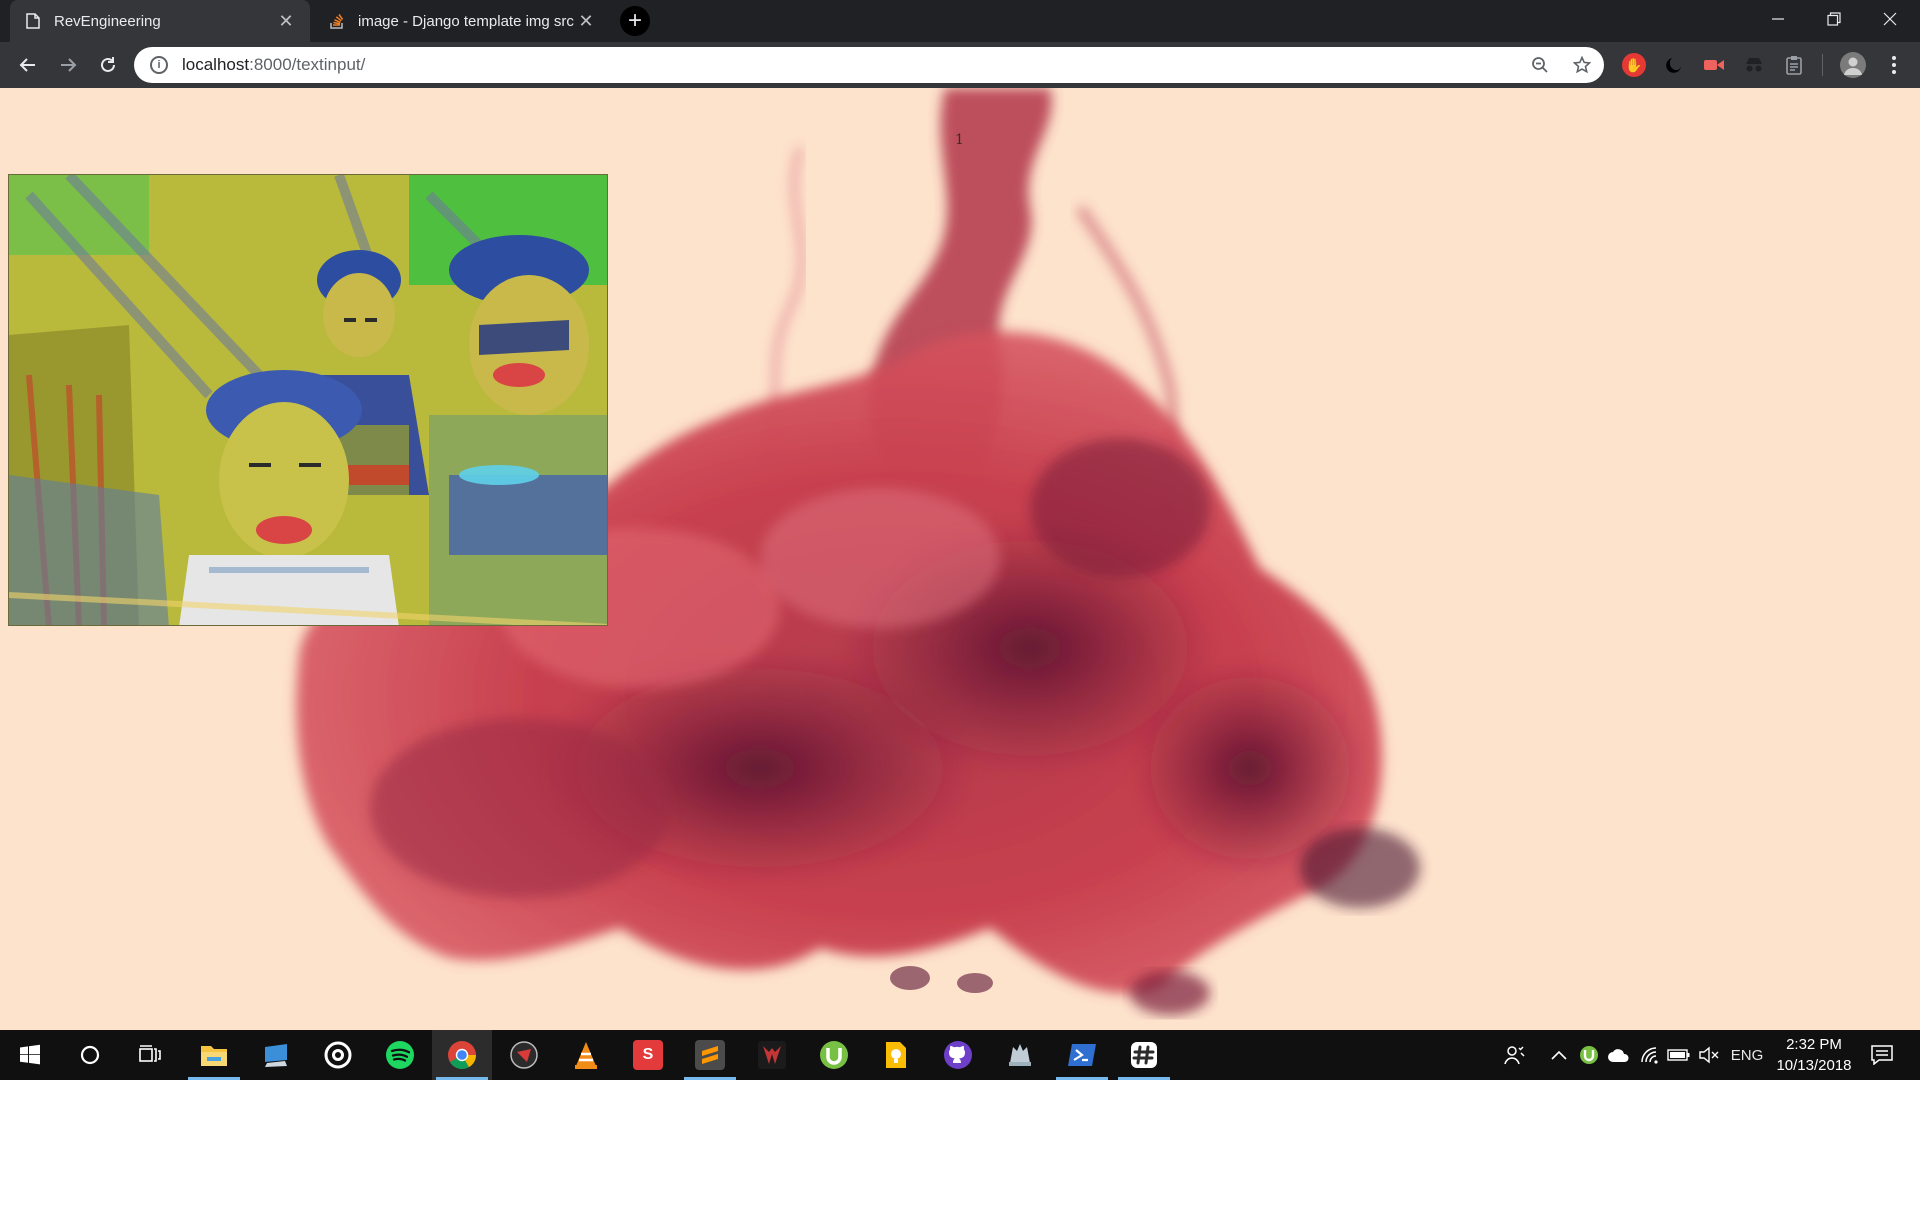 The height and width of the screenshot is (1205, 1920). What do you see at coordinates (1853, 65) in the screenshot?
I see `profile-avatar-icon` at bounding box center [1853, 65].